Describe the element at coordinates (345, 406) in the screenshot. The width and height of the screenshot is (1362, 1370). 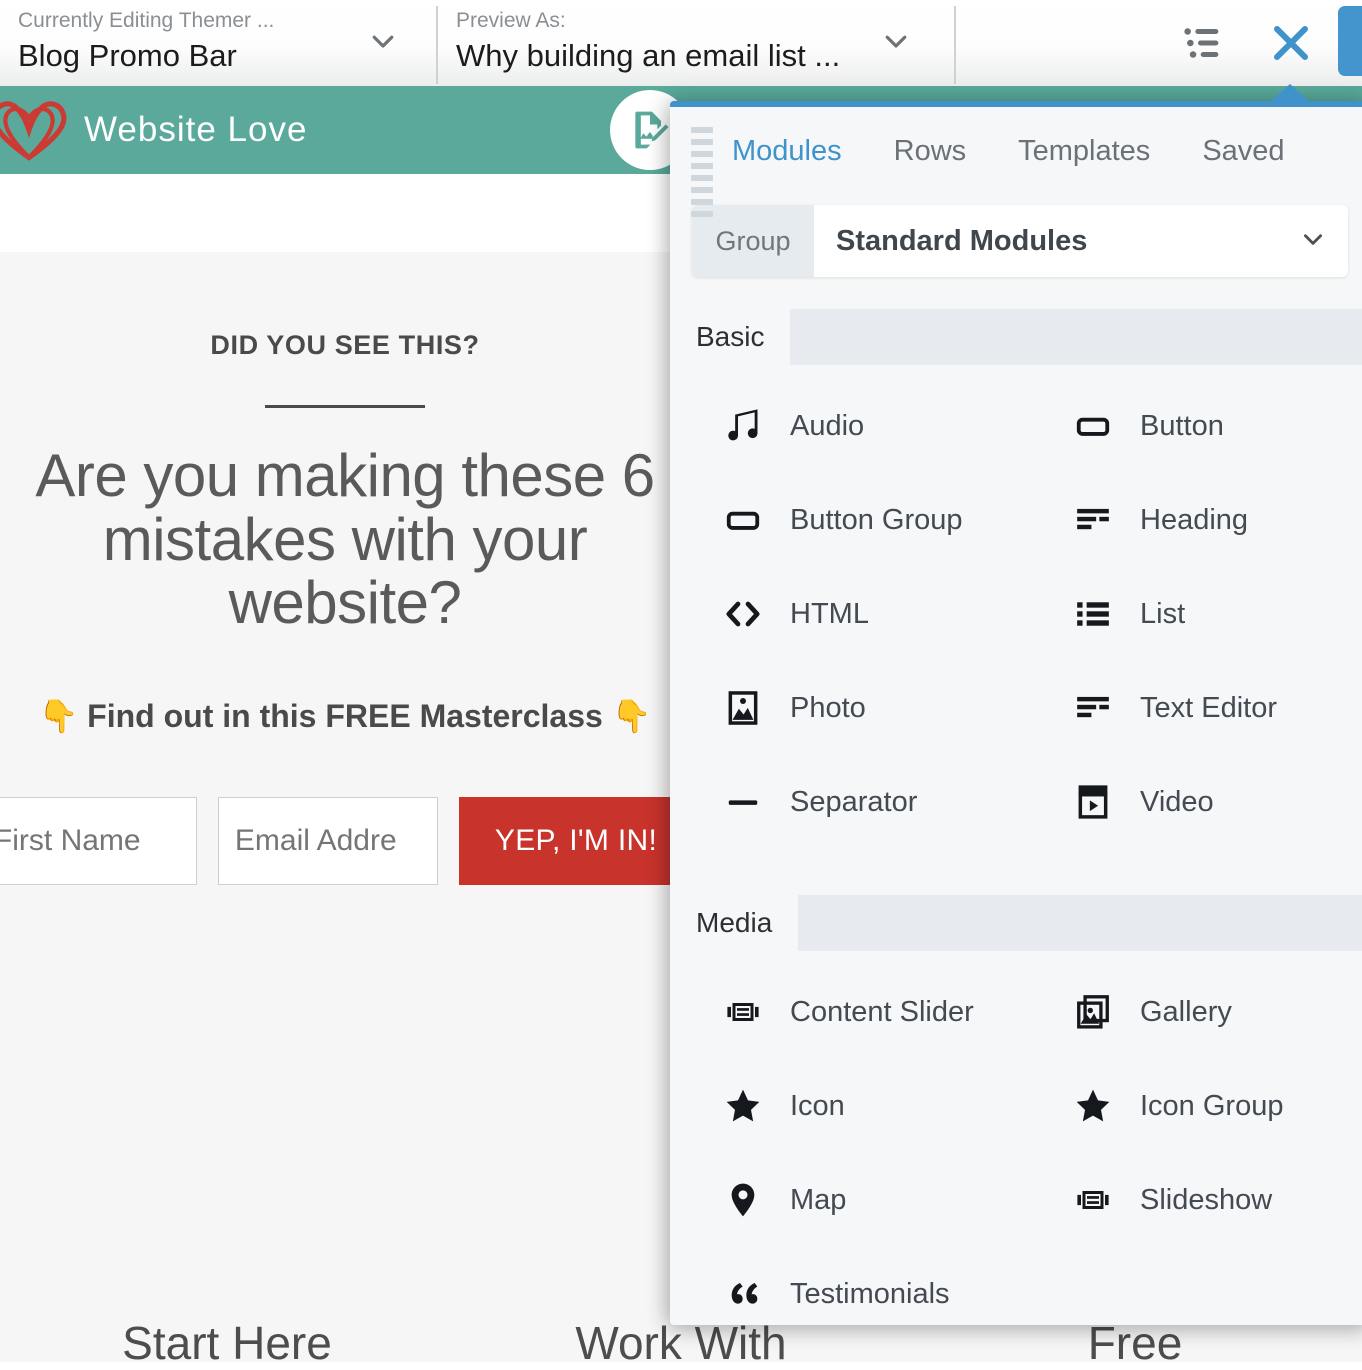
I see `promo-divider` at that location.